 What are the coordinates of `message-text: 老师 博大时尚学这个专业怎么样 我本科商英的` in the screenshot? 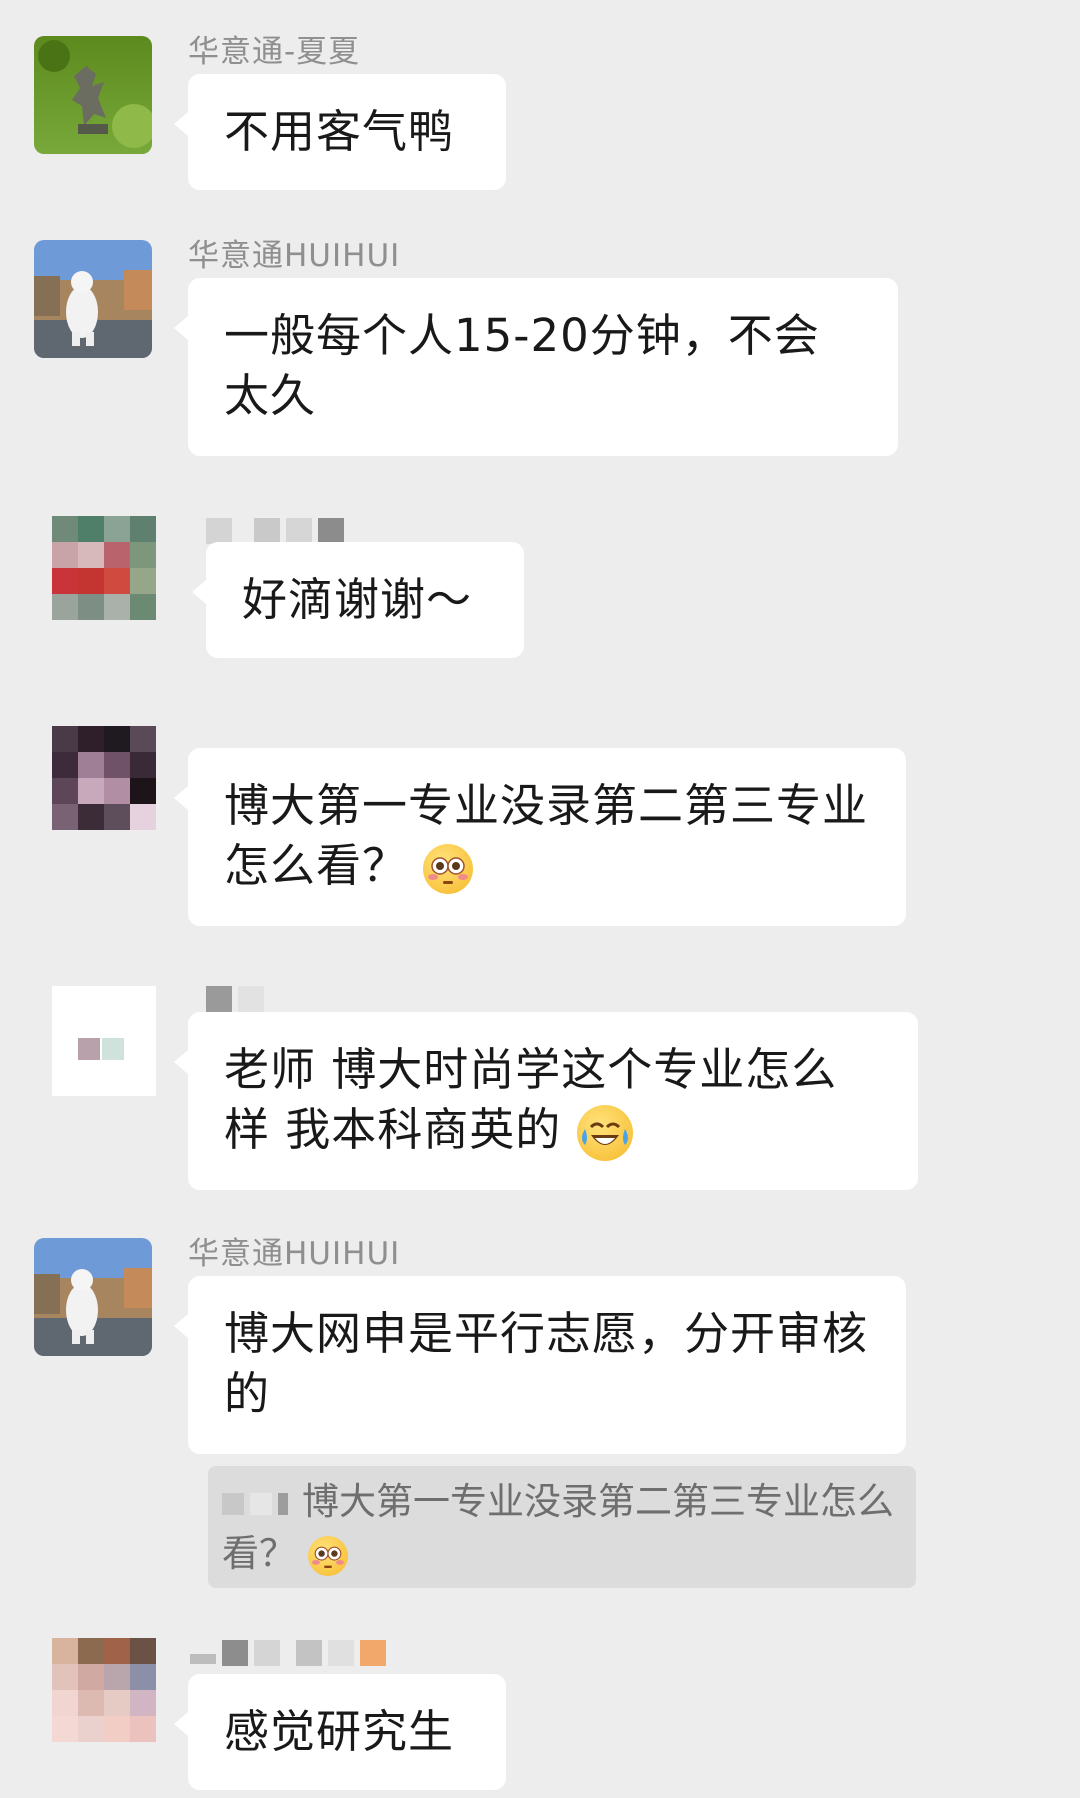 It's located at (531, 1099).